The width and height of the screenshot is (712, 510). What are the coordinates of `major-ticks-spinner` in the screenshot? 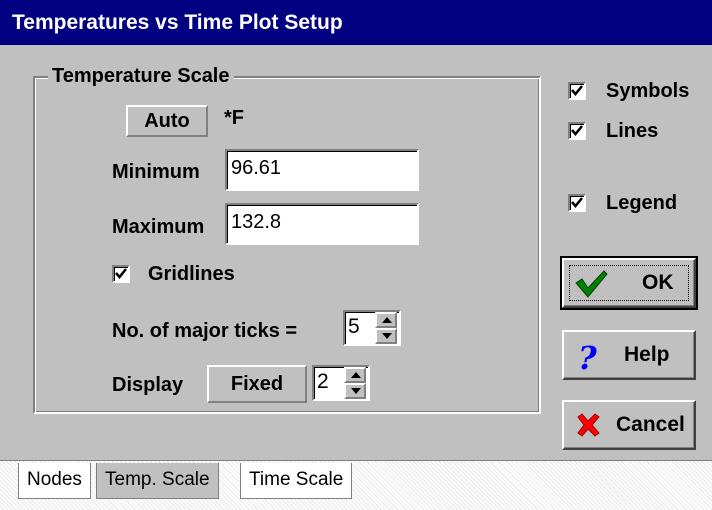 It's located at (386, 328).